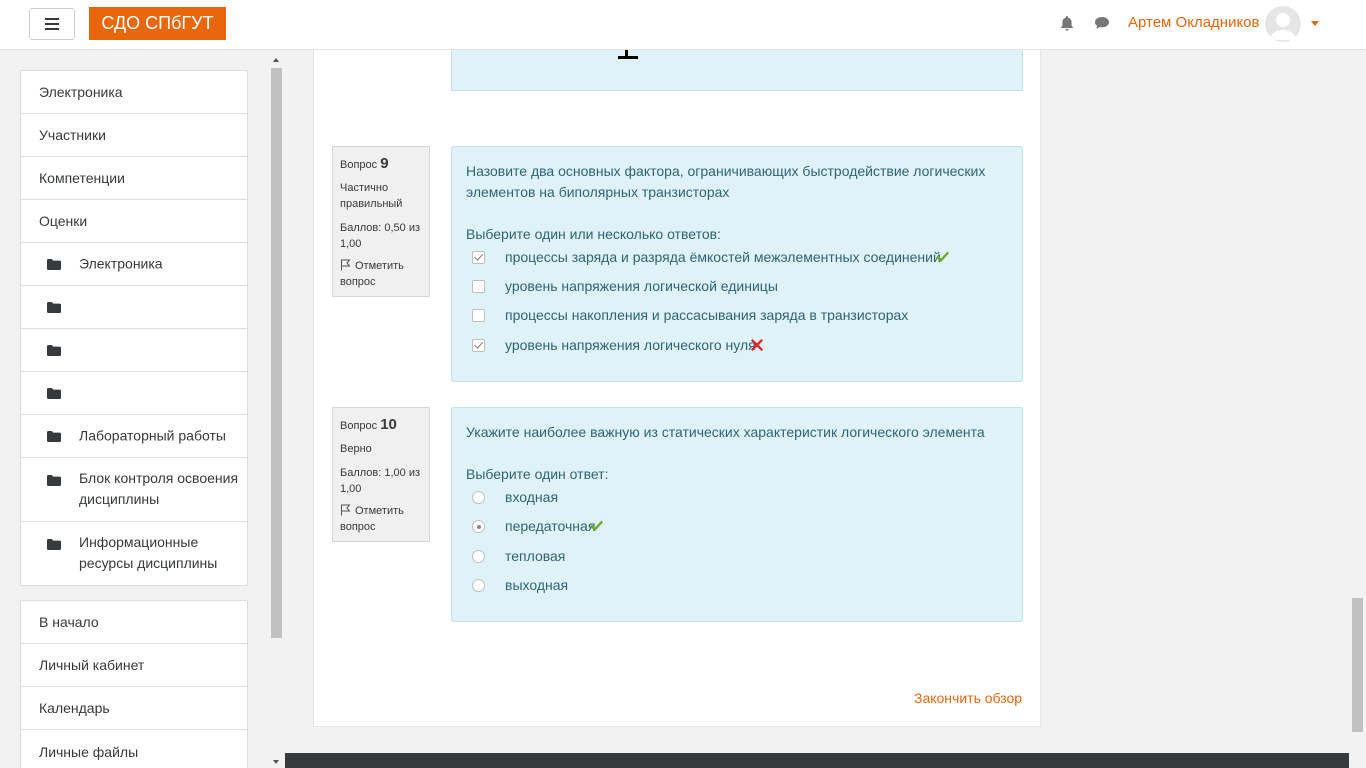 This screenshot has width=1366, height=768. I want to click on scroll-down-arrow-icon, so click(276, 762).